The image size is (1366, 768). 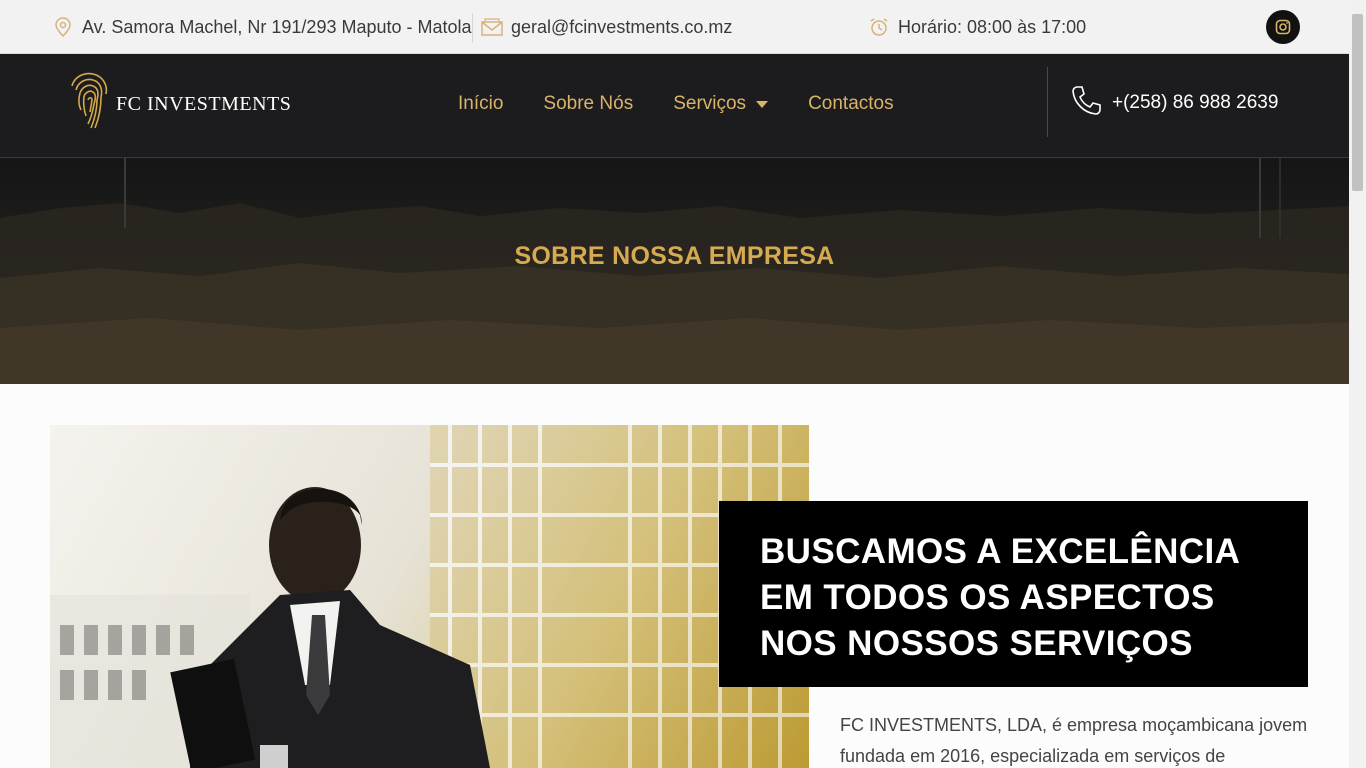 I want to click on topbar-divider, so click(x=472, y=28).